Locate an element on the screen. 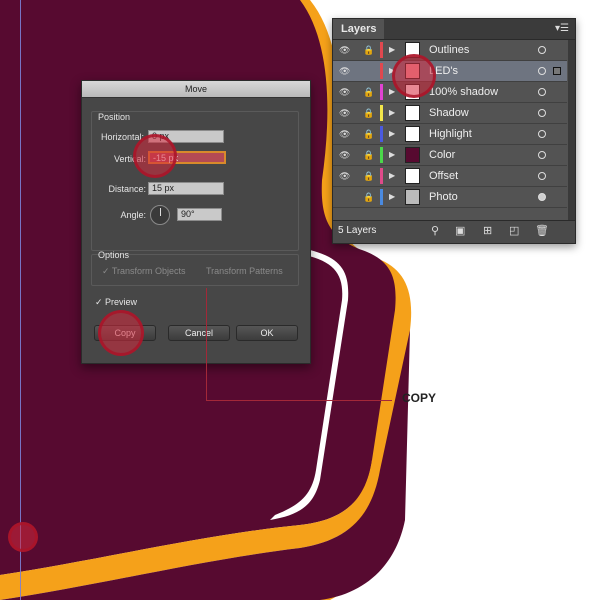  delete-layer-icon: 🗑 is located at coordinates (542, 230).